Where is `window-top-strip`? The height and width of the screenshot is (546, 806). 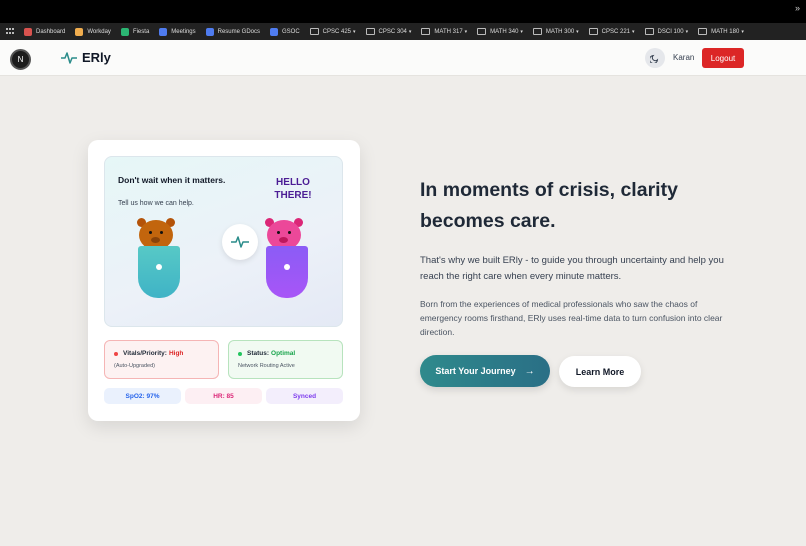
window-top-strip is located at coordinates (403, 11).